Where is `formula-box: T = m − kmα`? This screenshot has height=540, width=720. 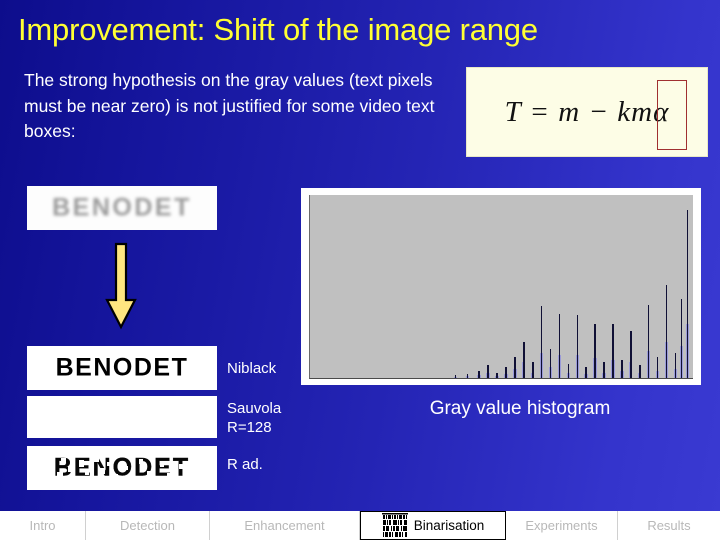 formula-box: T = m − kmα is located at coordinates (587, 112).